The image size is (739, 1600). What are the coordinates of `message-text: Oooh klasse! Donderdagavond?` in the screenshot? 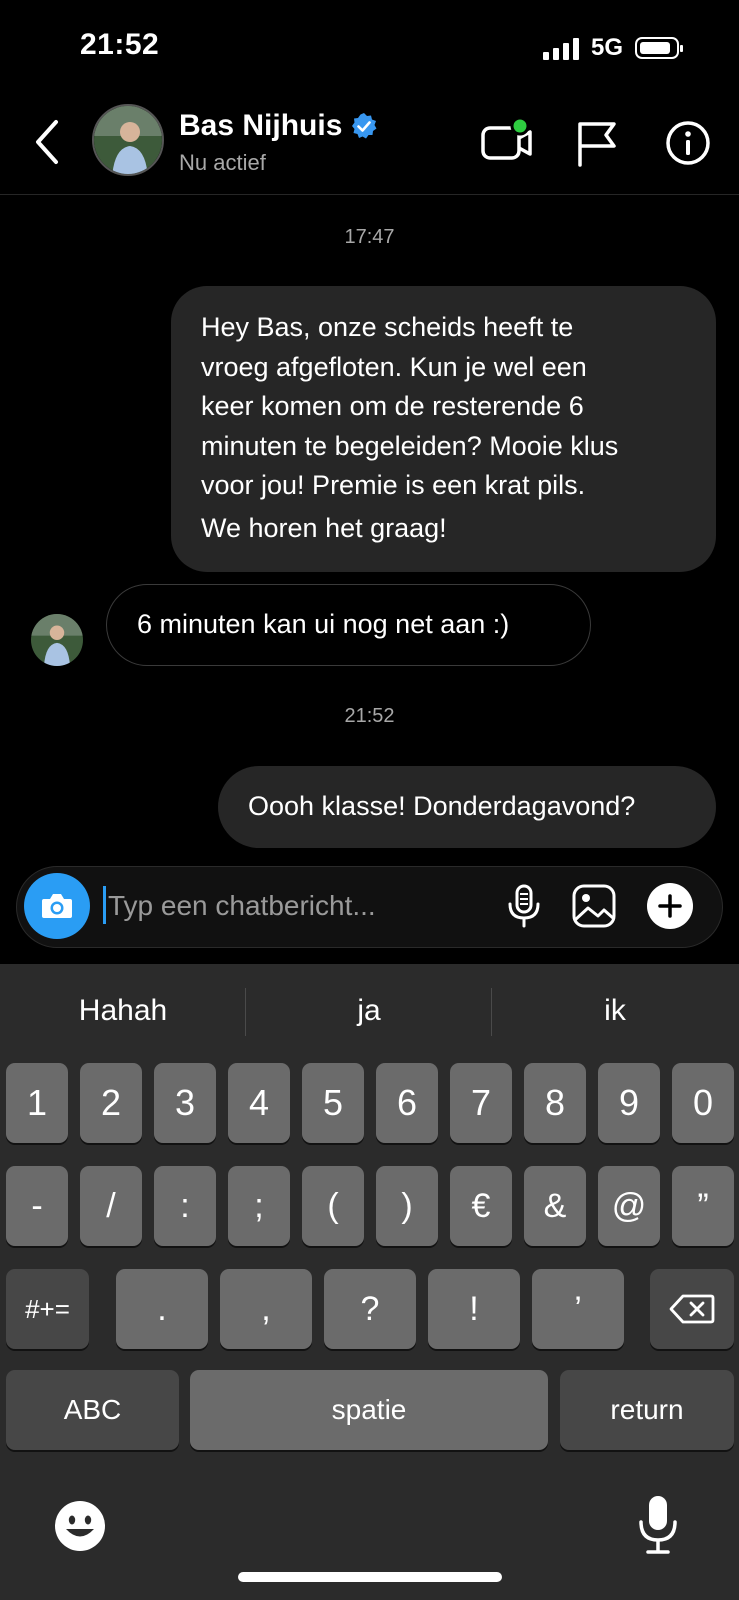 It's located at (442, 806).